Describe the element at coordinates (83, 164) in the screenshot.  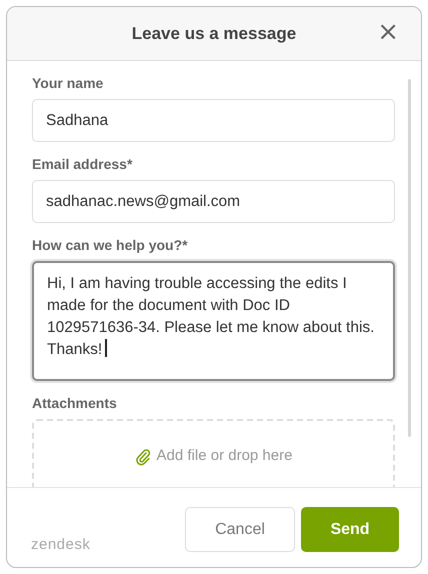
I see `field-label: Email address*` at that location.